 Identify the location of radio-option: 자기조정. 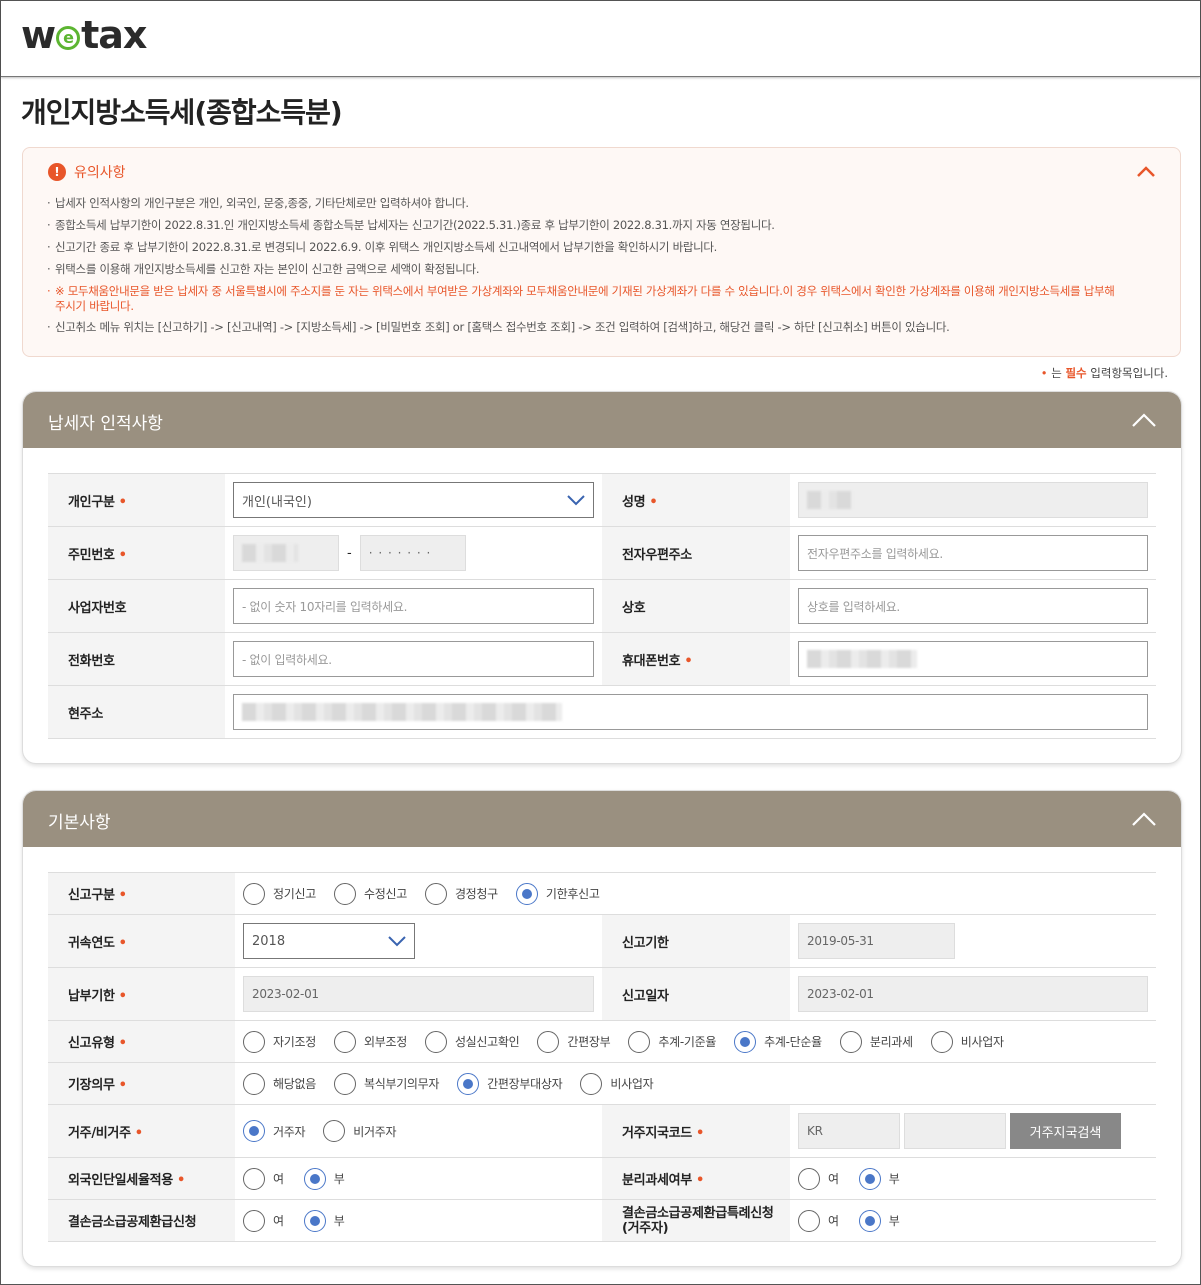
(279, 1041).